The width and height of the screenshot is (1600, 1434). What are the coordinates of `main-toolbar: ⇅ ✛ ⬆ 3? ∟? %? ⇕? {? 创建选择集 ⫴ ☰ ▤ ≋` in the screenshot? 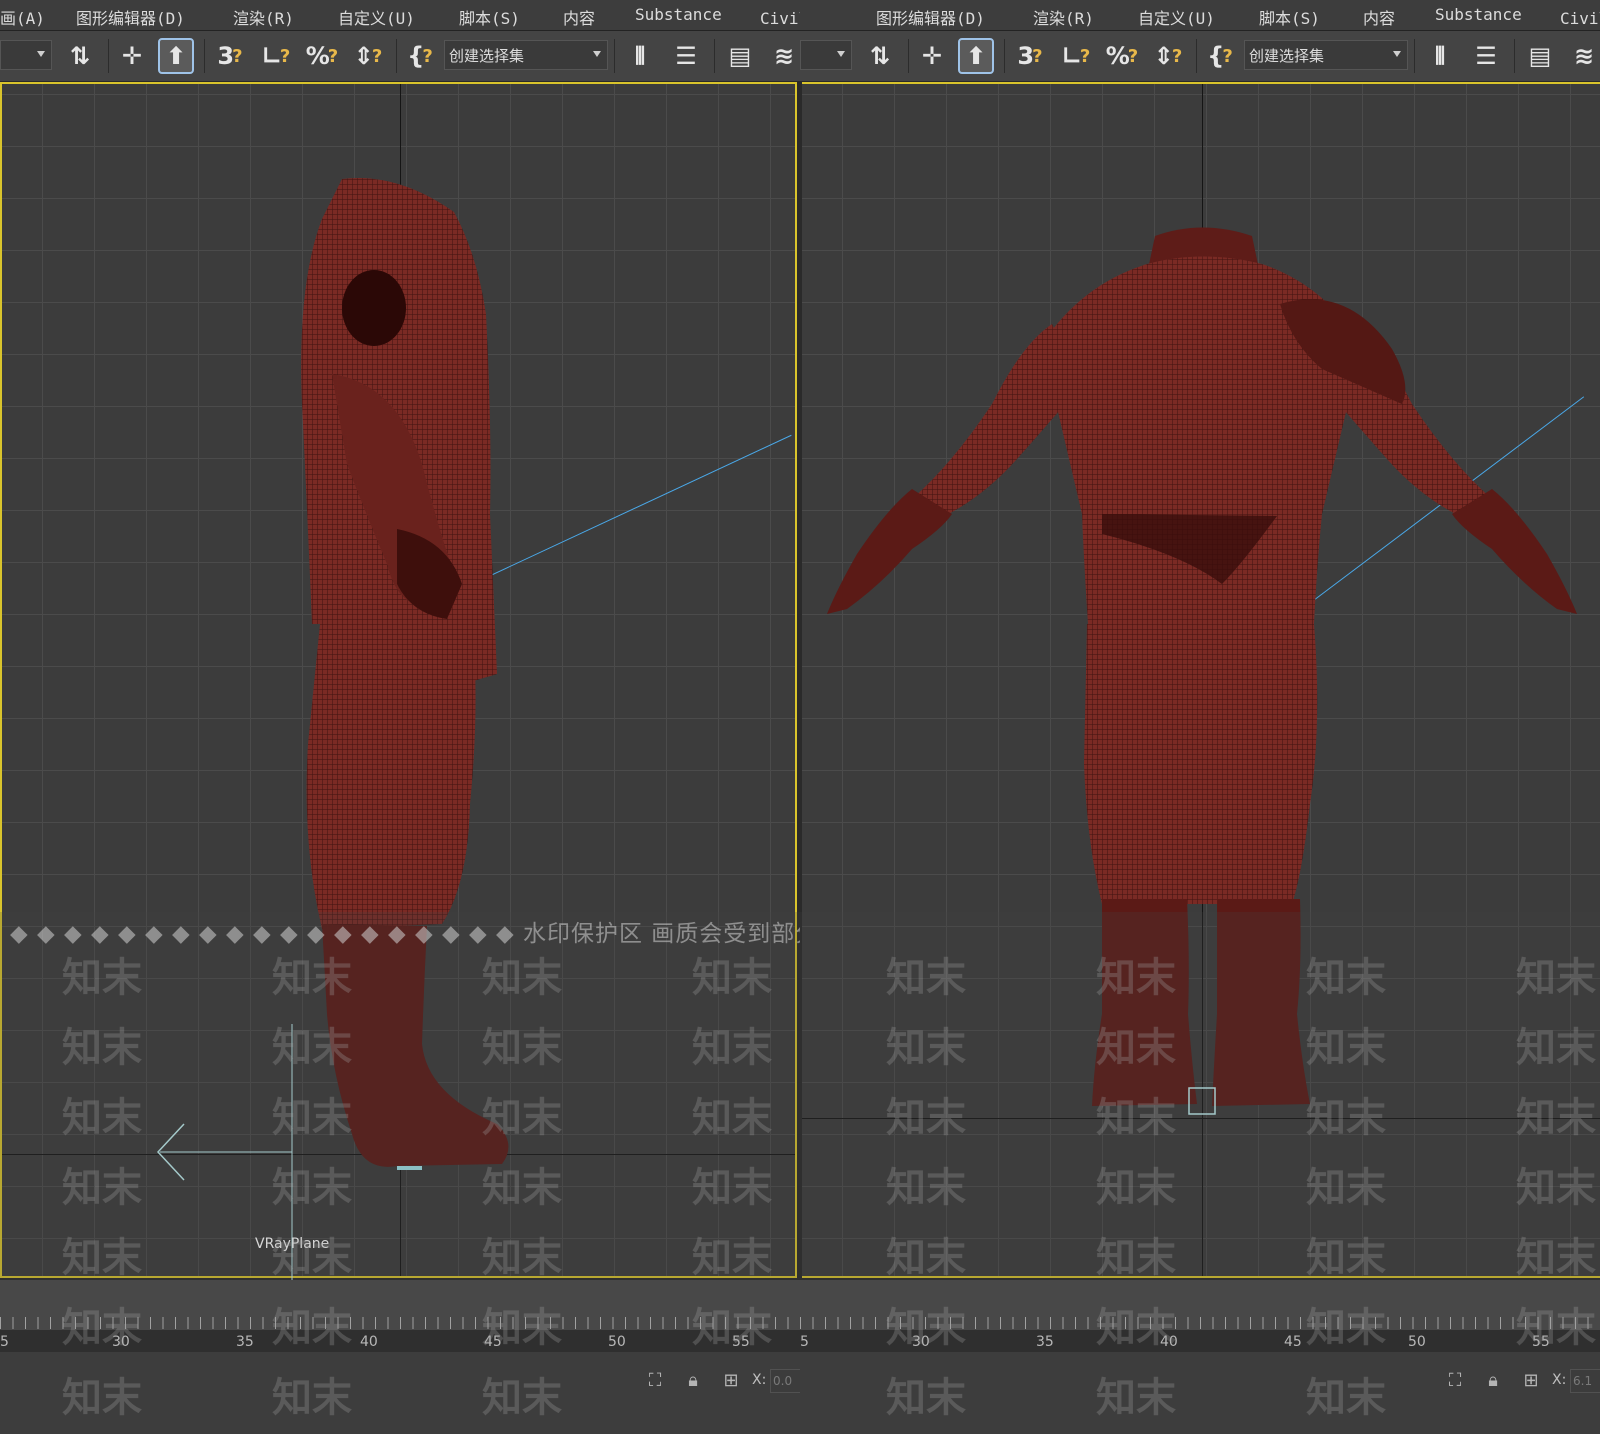 It's located at (1200, 56).